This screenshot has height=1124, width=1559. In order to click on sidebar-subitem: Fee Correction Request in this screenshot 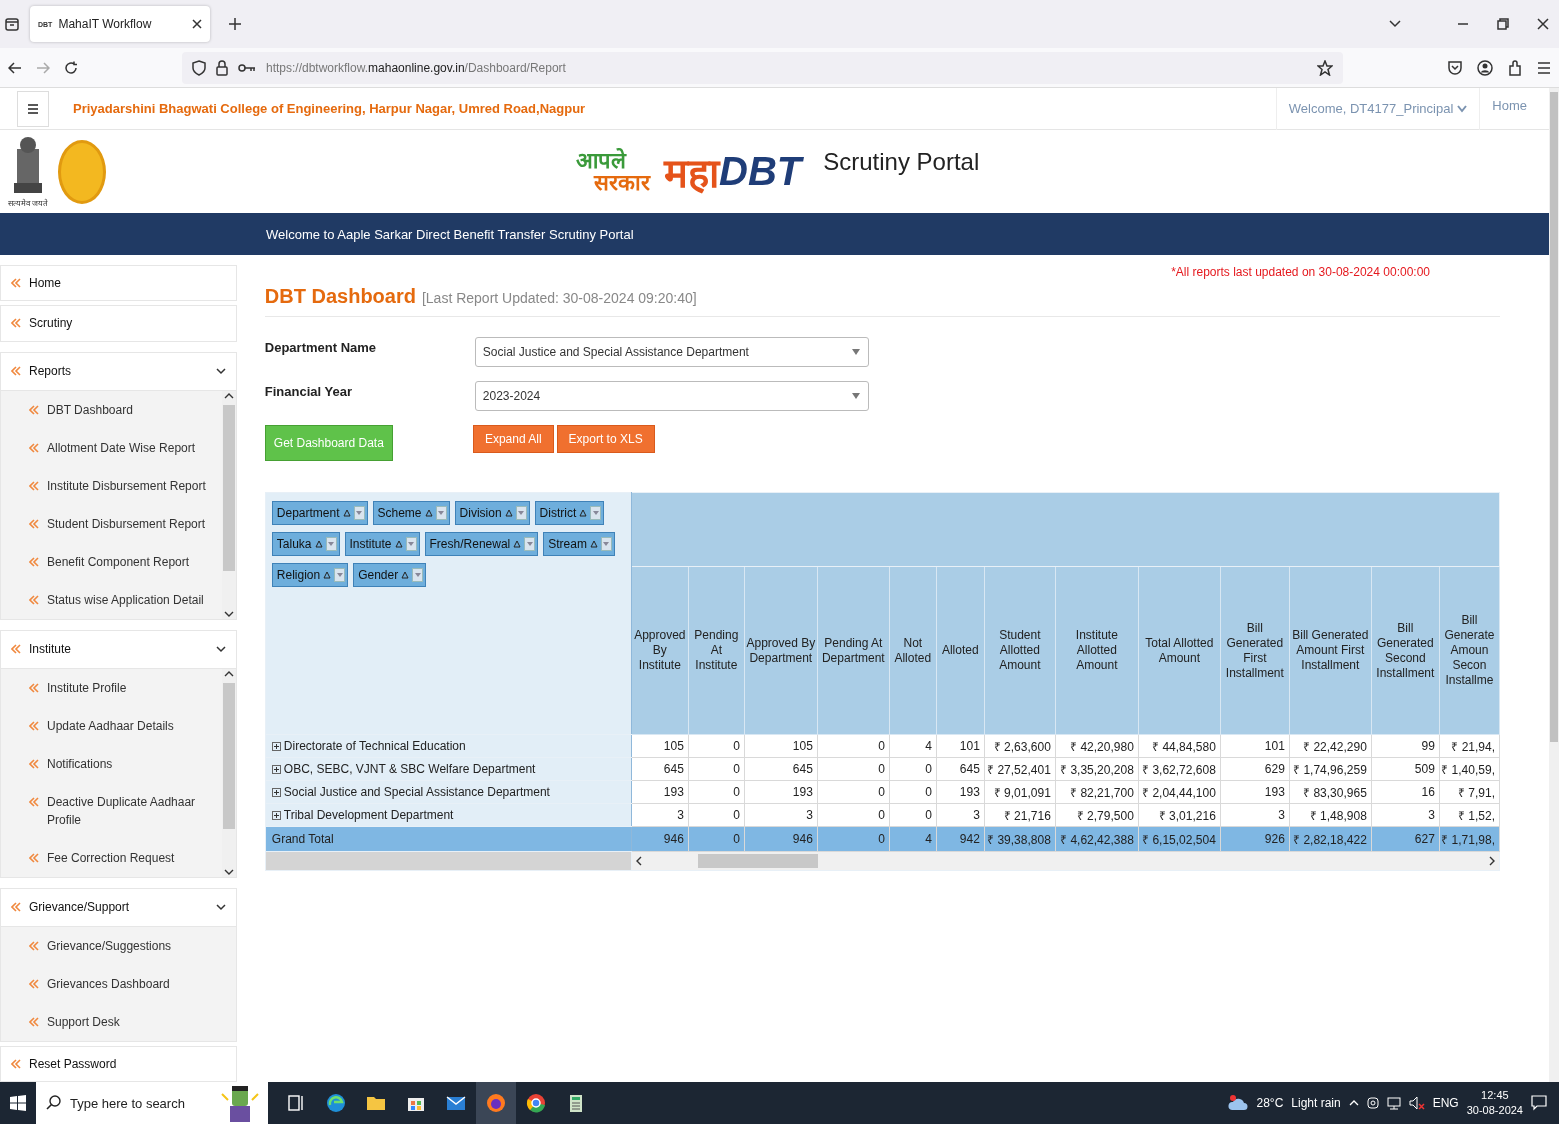, I will do `click(111, 857)`.